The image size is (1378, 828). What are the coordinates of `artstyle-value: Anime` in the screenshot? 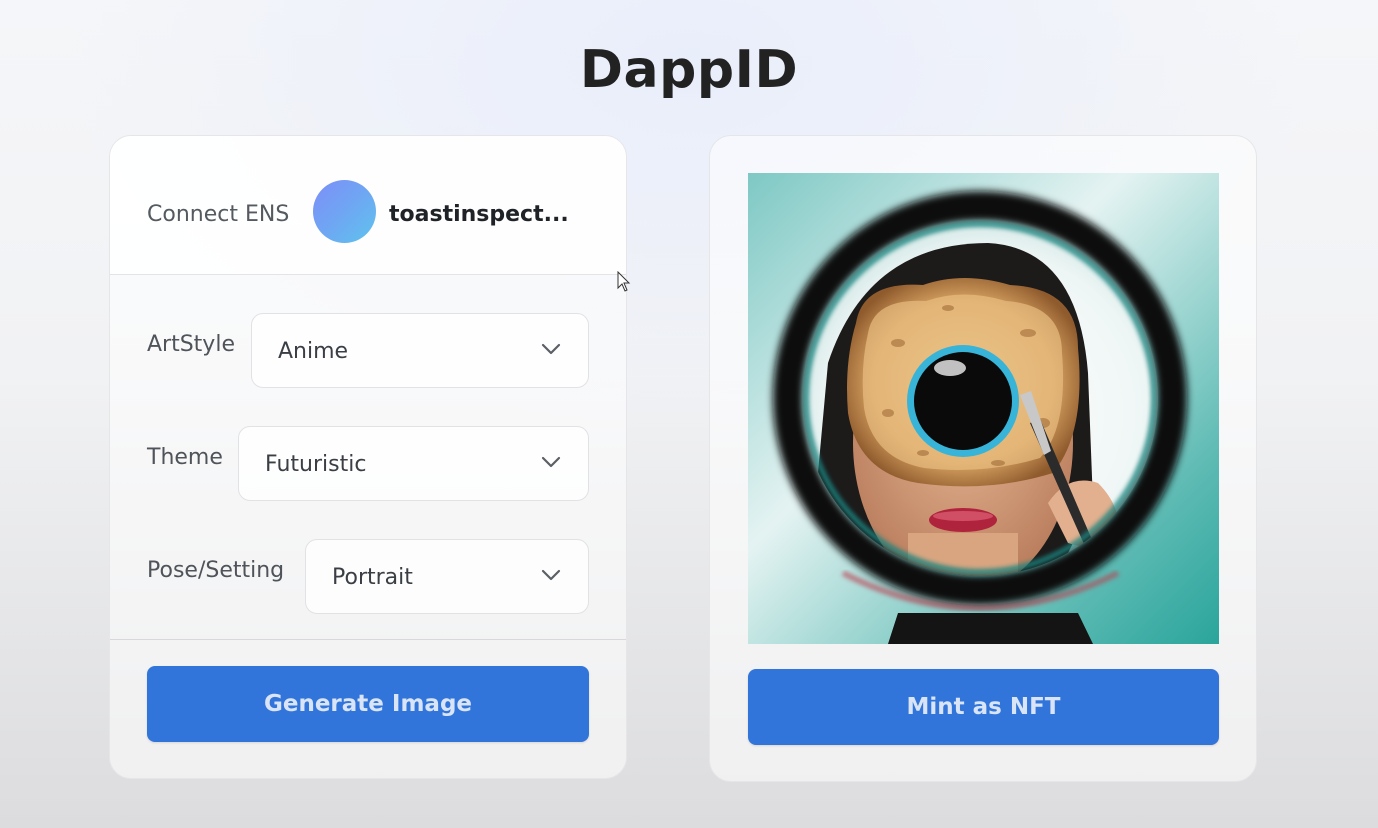 It's located at (313, 351).